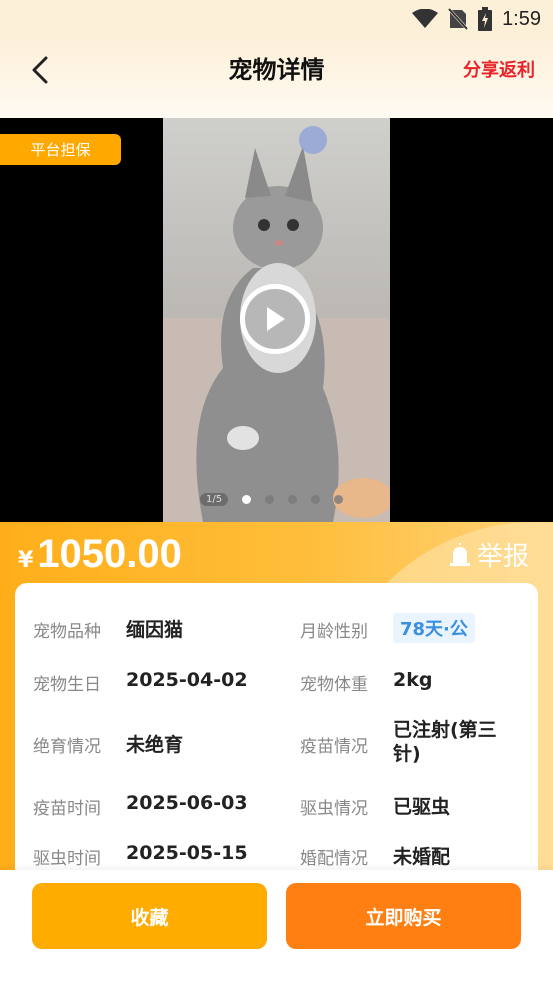 The image size is (553, 983). What do you see at coordinates (403, 916) in the screenshot?
I see `buy-now-button: 立即购买` at bounding box center [403, 916].